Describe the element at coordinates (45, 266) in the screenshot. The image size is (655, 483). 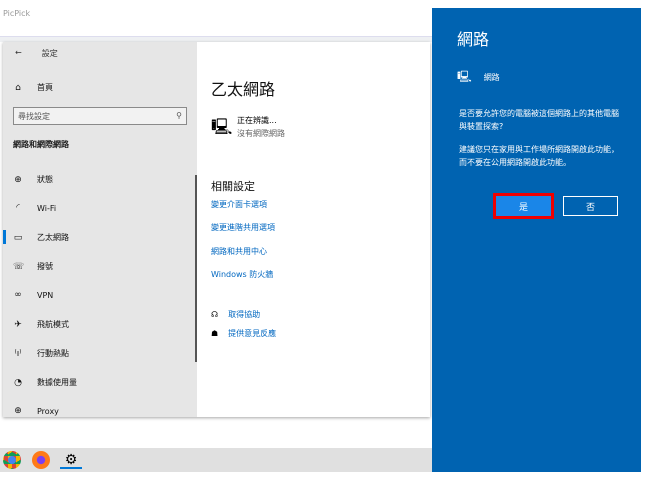
I see `nav-label: 撥號` at that location.